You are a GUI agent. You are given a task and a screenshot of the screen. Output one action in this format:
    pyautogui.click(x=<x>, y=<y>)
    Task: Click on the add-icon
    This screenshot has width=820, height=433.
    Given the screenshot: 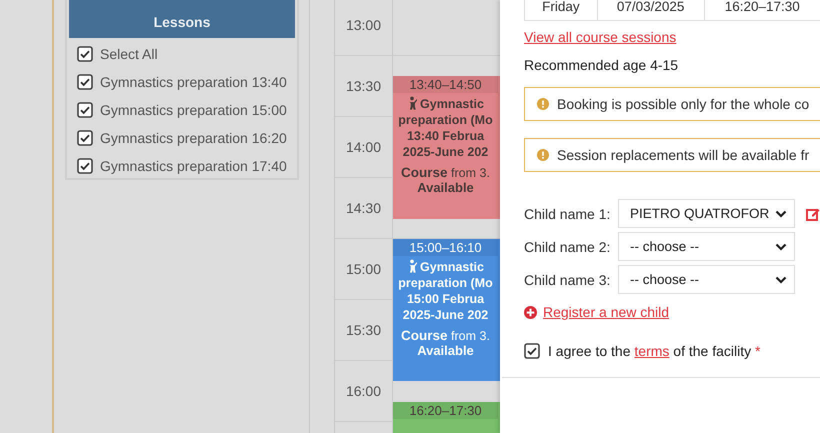 What is the action you would take?
    pyautogui.click(x=530, y=312)
    